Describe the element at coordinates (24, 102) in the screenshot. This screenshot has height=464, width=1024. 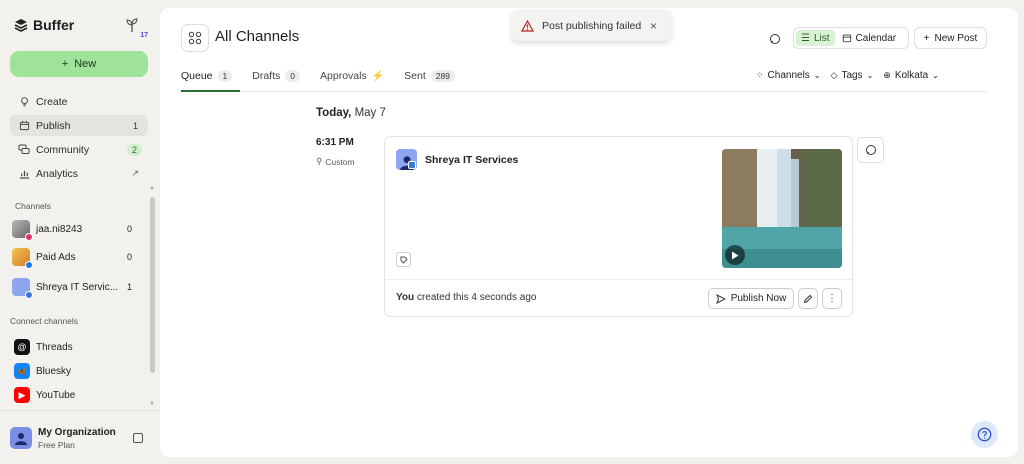
I see `bulb-icon` at that location.